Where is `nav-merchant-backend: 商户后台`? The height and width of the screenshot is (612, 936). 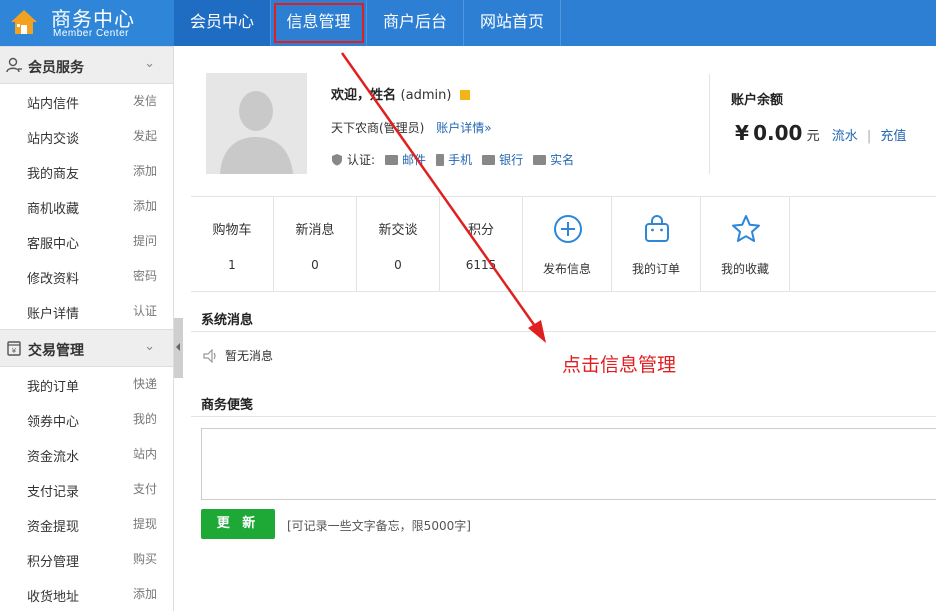 nav-merchant-backend: 商户后台 is located at coordinates (416, 23).